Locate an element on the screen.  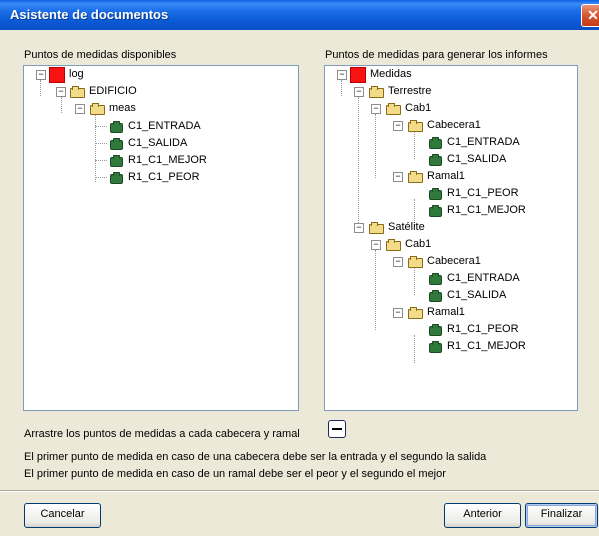
cancel-button: Cancelar is located at coordinates (62, 515).